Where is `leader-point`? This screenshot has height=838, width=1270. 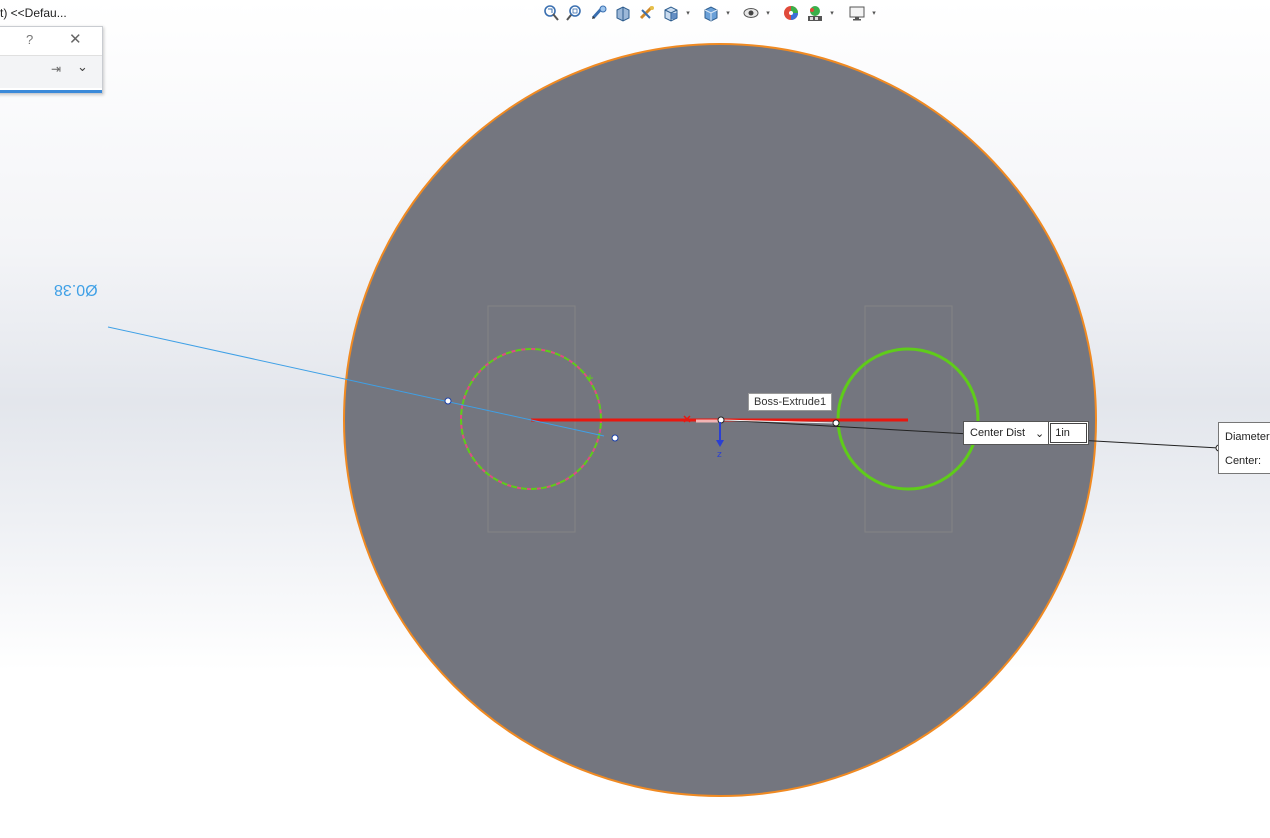 leader-point is located at coordinates (836, 423).